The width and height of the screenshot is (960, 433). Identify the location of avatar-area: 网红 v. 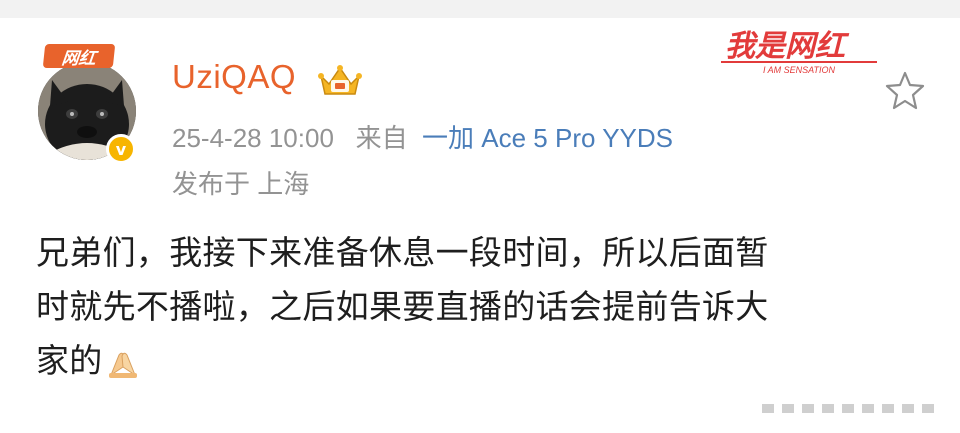
(88, 104).